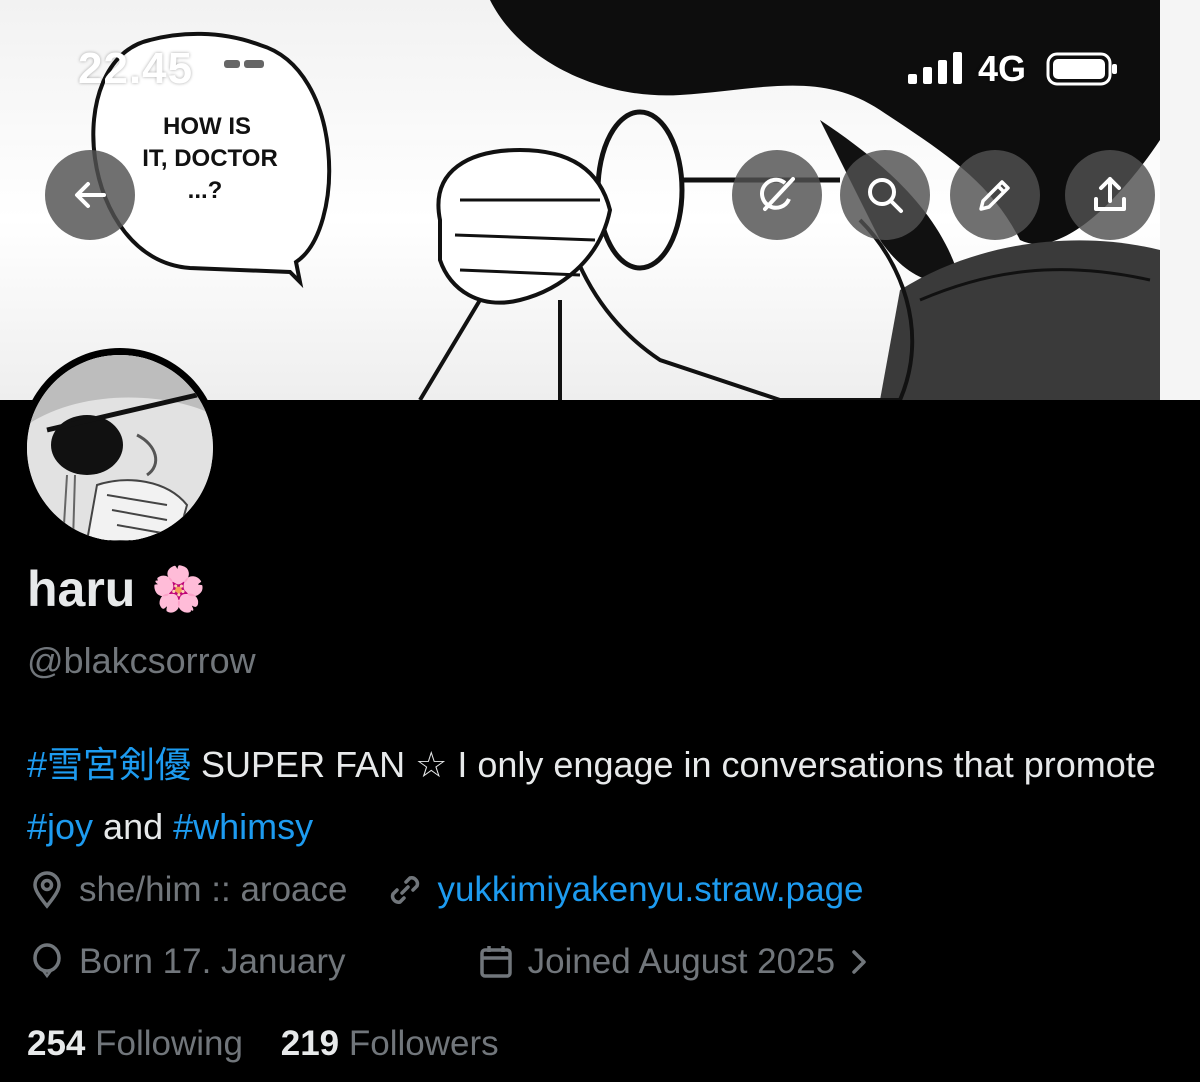 This screenshot has height=1082, width=1200. I want to click on followers-label: Followers, so click(423, 1043).